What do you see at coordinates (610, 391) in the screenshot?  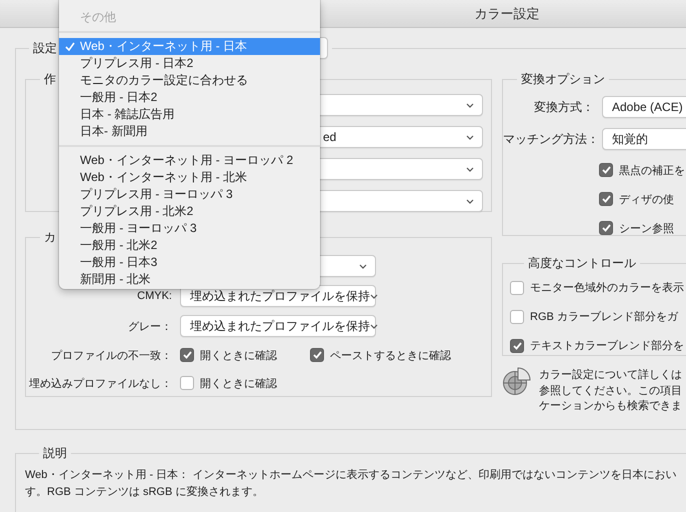 I see `info-text: 参照してください。この項目` at bounding box center [610, 391].